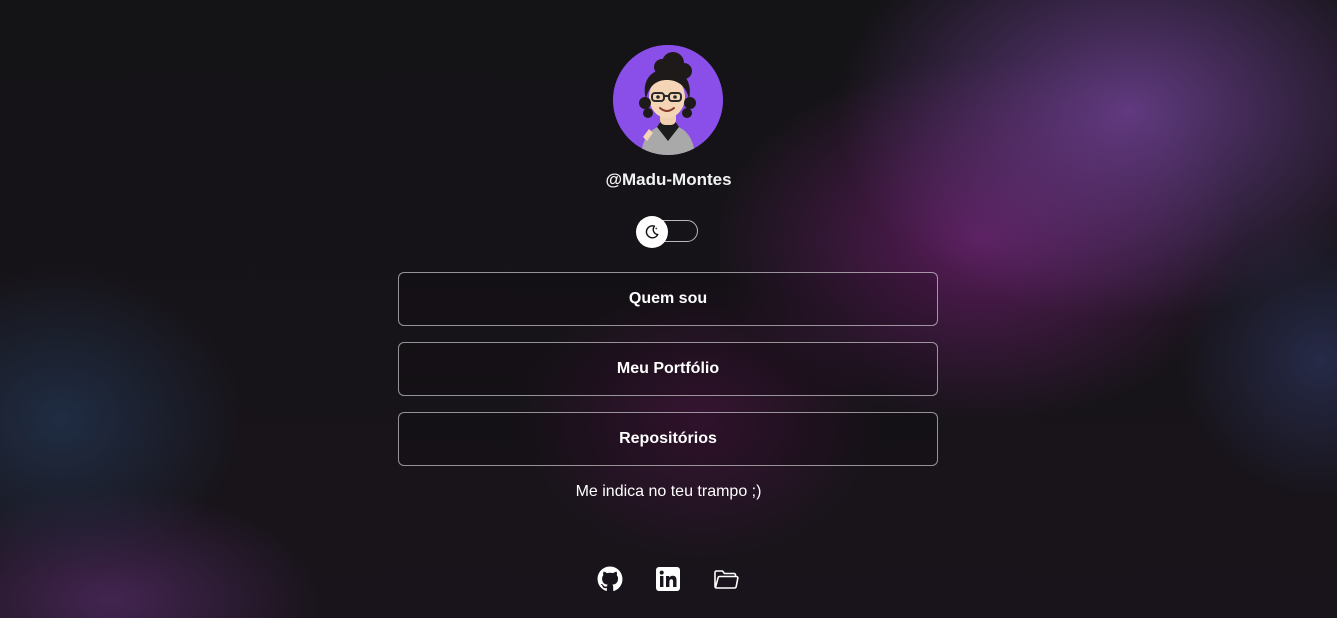 This screenshot has width=1337, height=618. I want to click on link-quem-sou-button: Quem sou, so click(668, 299).